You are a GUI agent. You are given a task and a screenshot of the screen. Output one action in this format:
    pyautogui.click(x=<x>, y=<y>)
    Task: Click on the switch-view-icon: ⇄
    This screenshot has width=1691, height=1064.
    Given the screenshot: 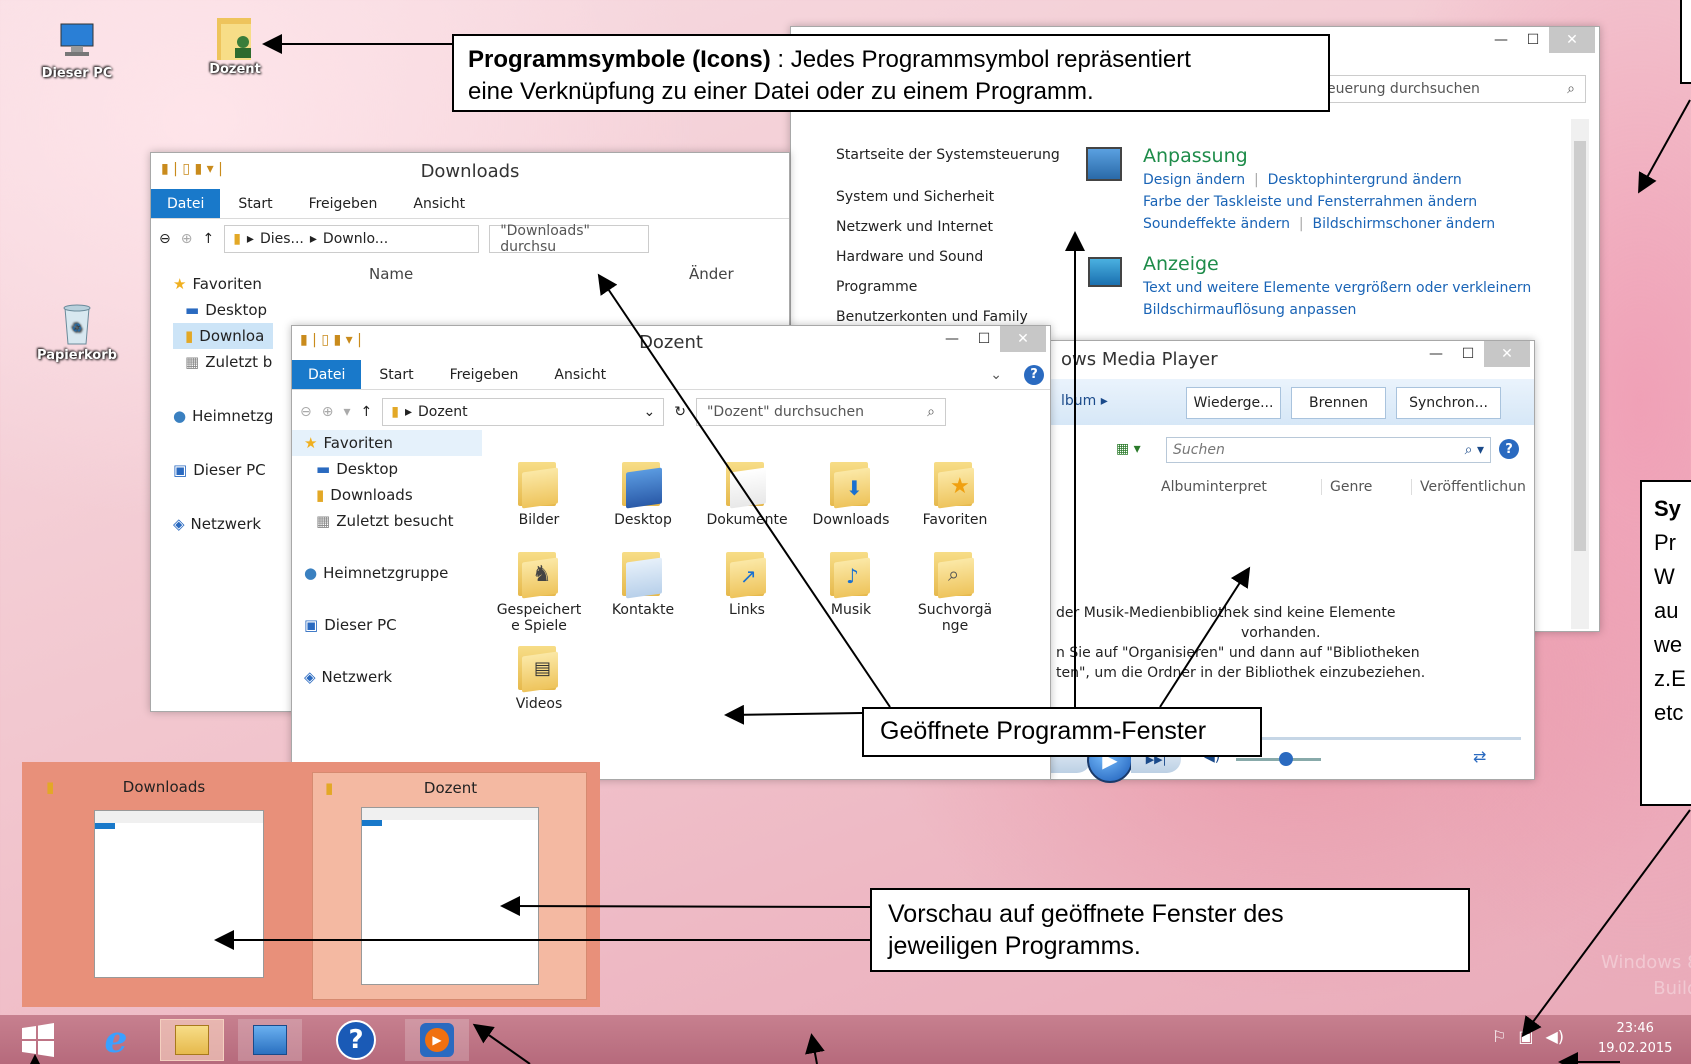 What is the action you would take?
    pyautogui.click(x=1479, y=756)
    